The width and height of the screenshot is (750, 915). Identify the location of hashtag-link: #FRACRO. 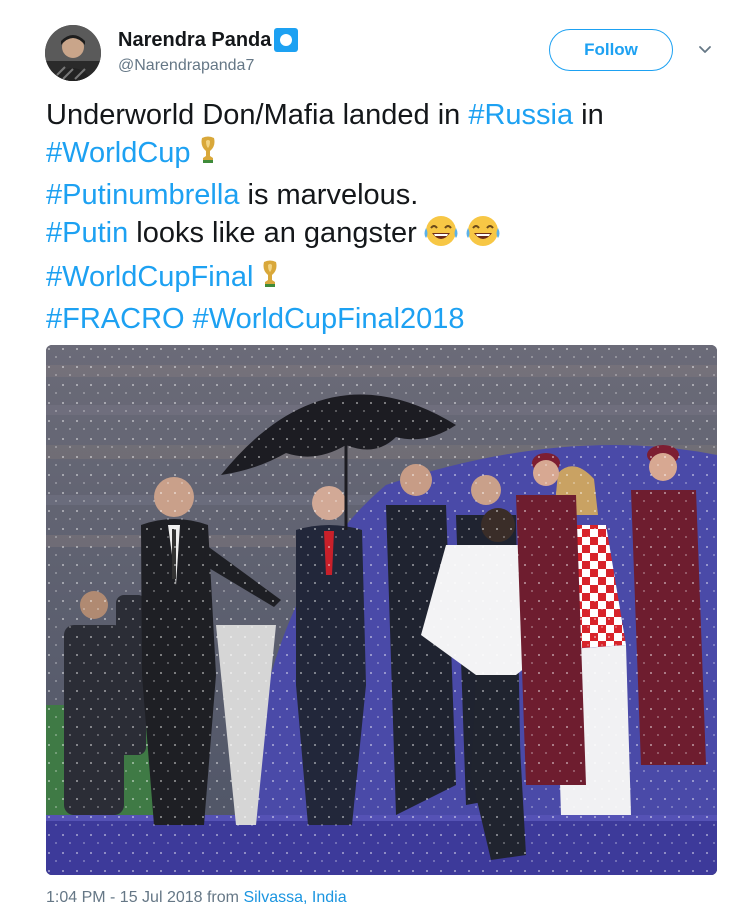
(115, 319).